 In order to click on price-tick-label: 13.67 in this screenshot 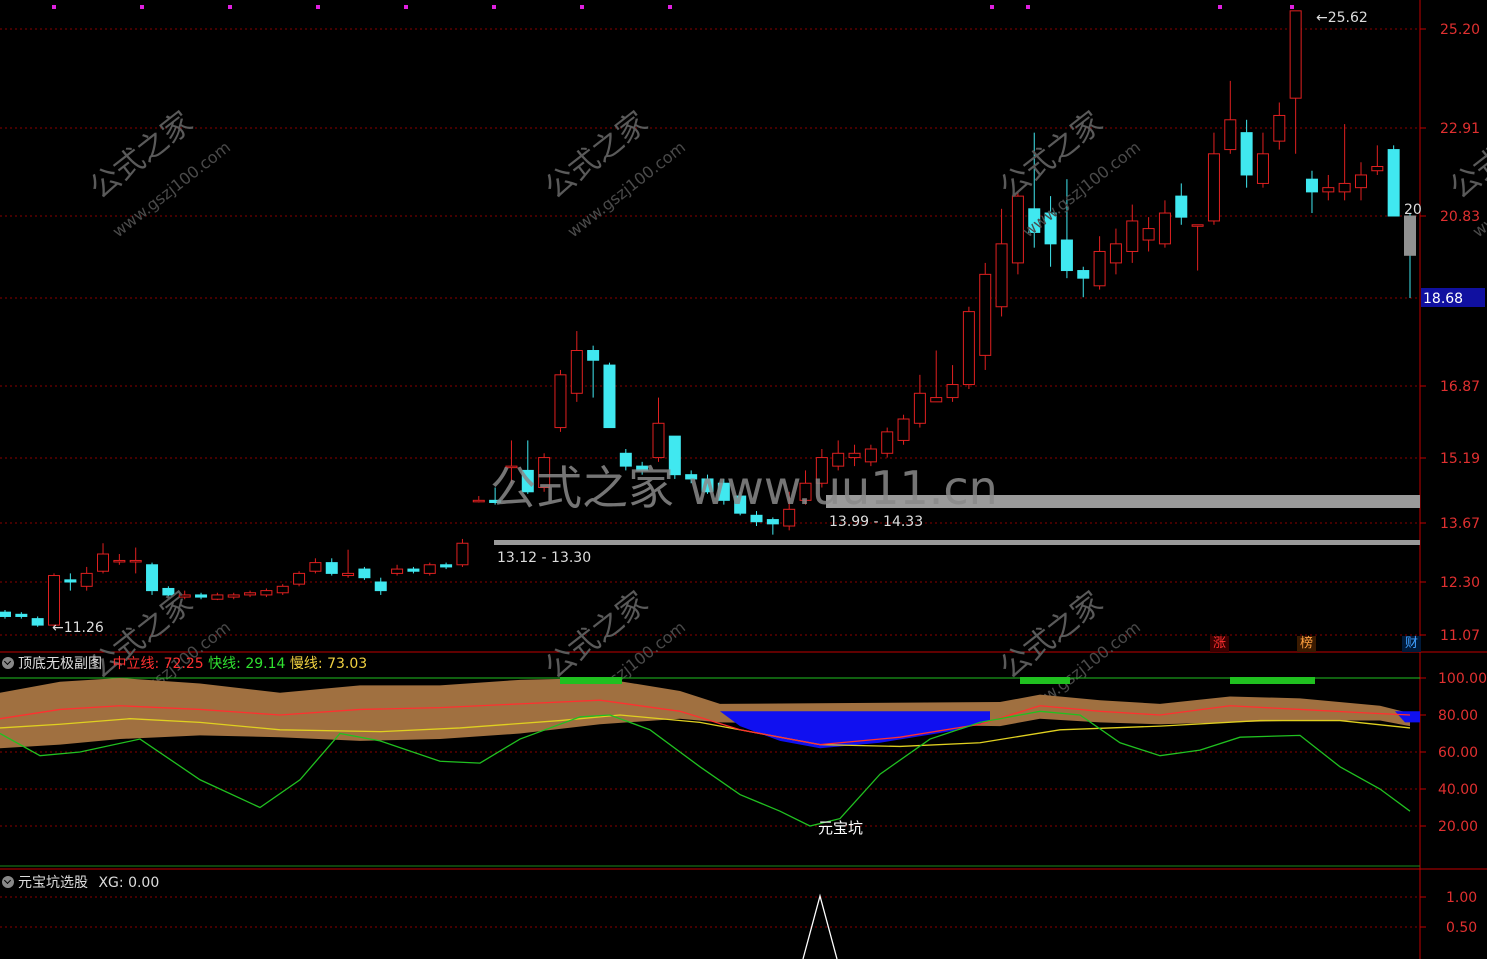, I will do `click(1460, 524)`.